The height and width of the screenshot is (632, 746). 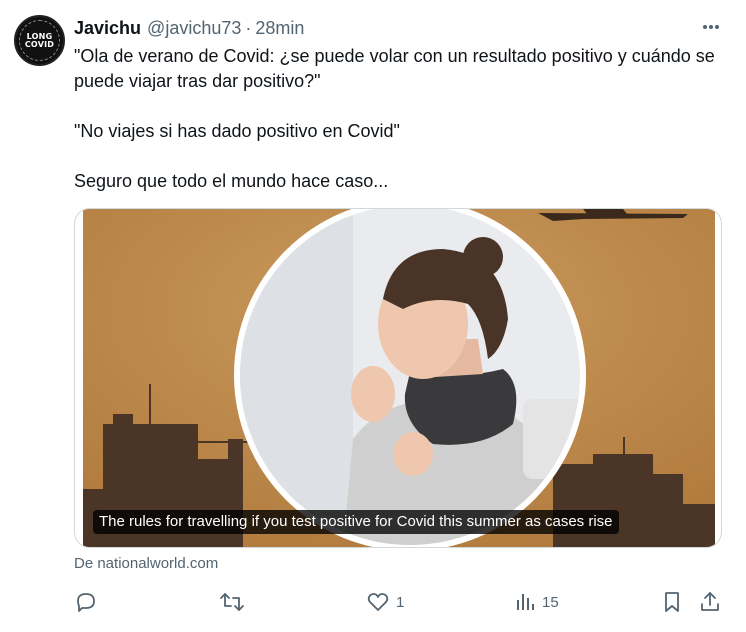 I want to click on more-horizontal-icon, so click(x=711, y=27).